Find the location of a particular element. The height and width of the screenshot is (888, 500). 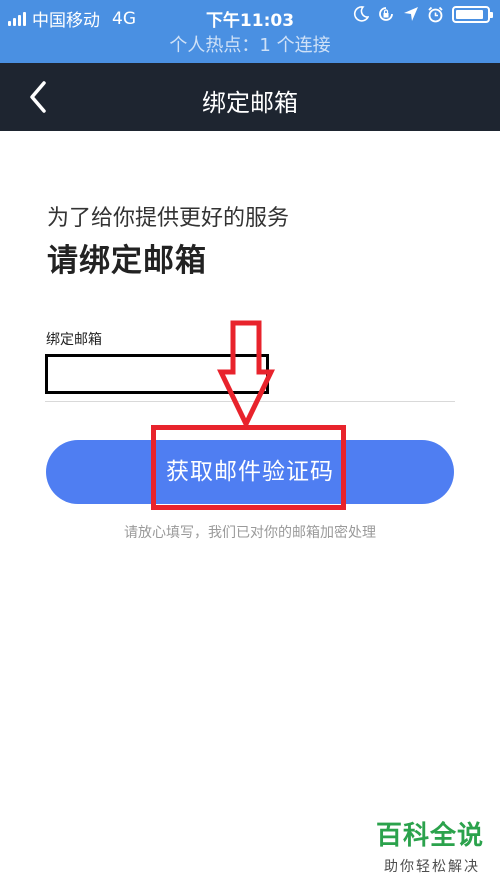

location-icon is located at coordinates (411, 14).